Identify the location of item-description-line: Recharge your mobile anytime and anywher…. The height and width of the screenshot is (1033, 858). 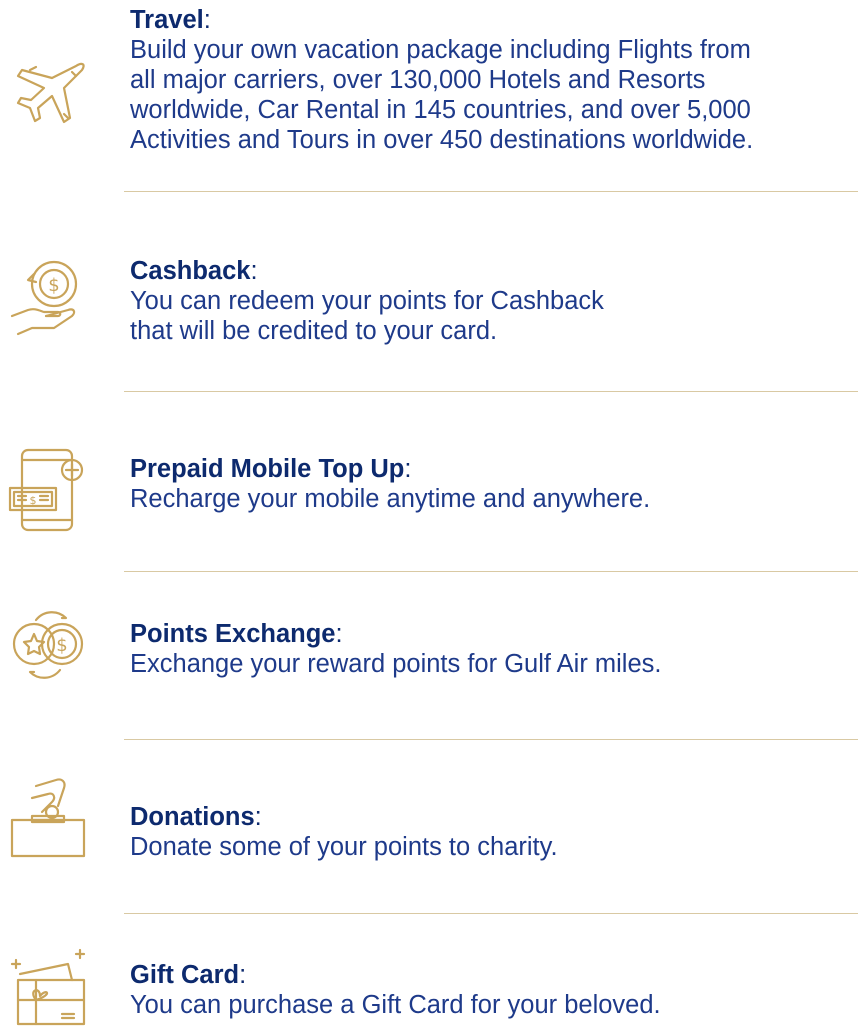
(390, 499).